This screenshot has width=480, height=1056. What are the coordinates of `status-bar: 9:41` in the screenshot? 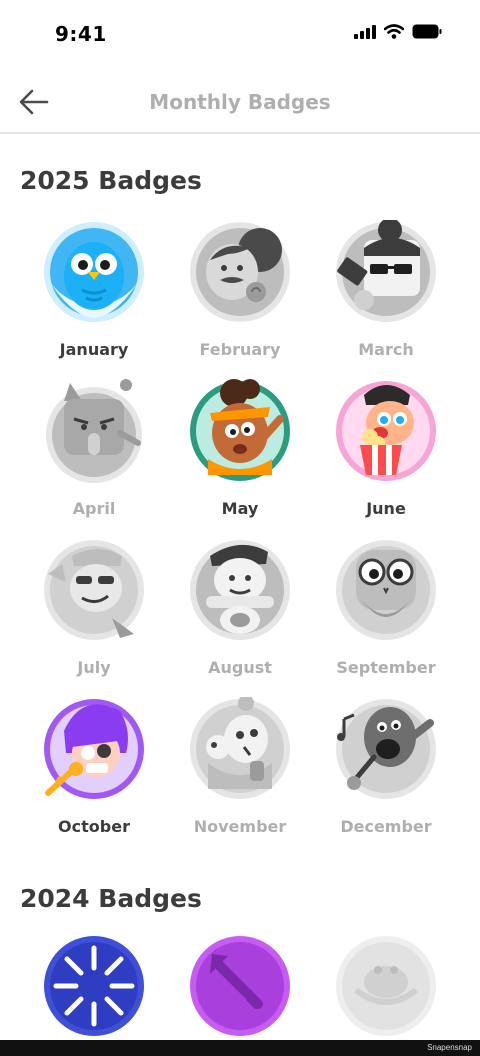 It's located at (240, 35).